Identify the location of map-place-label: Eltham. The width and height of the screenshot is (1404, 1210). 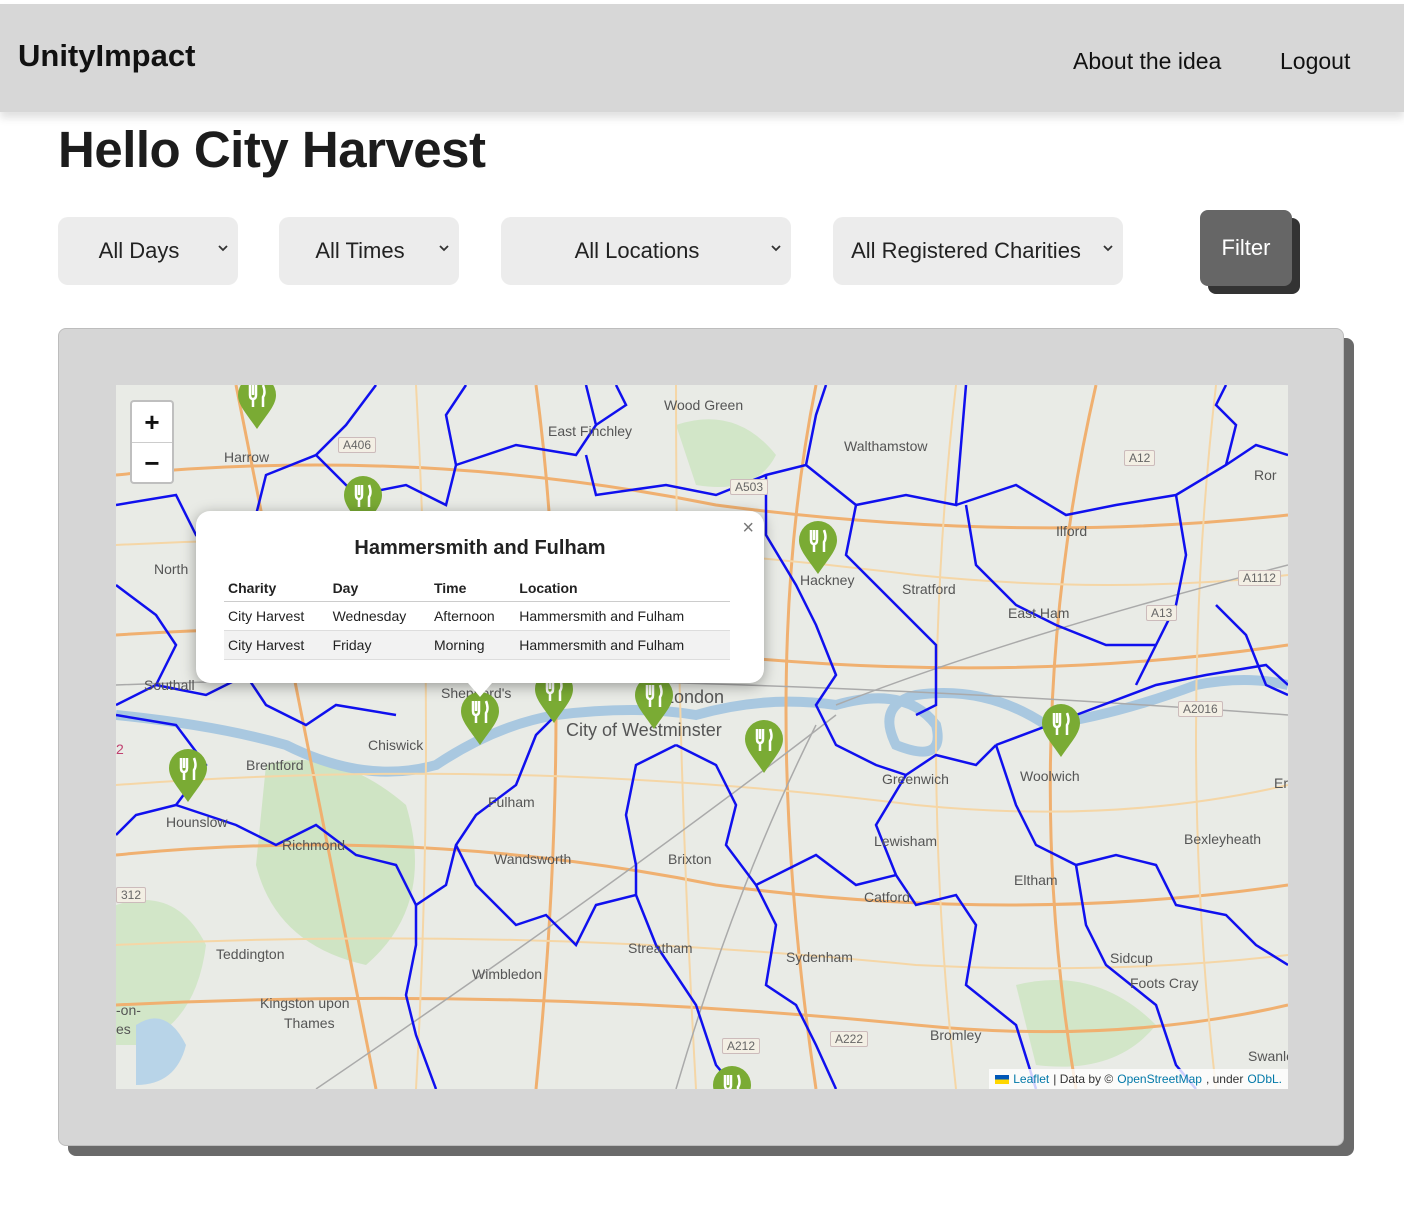
(1036, 880).